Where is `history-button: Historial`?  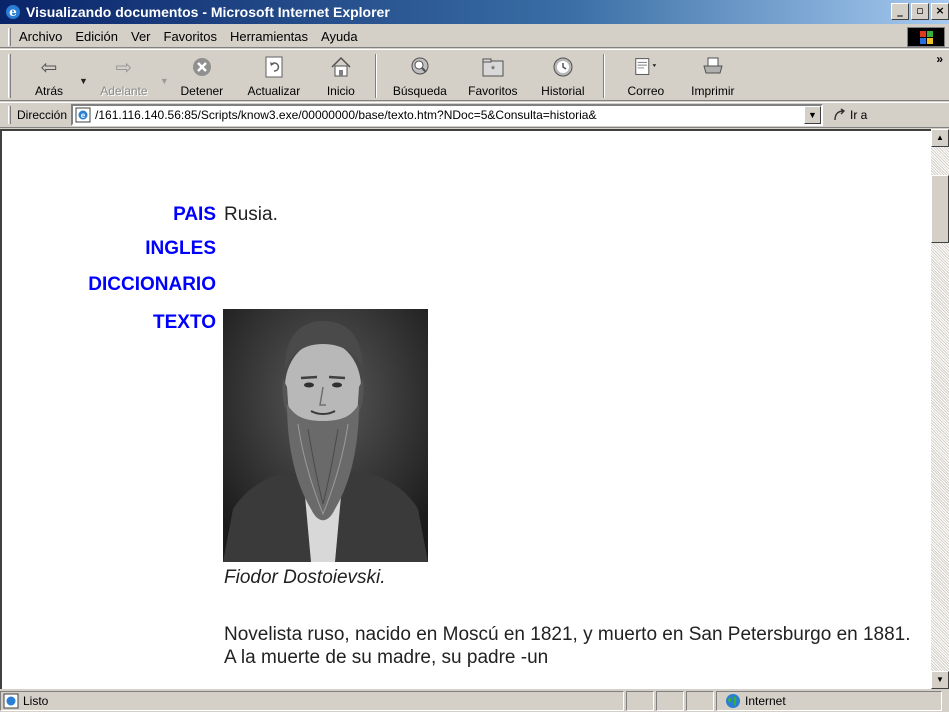
history-button: Historial is located at coordinates (563, 75).